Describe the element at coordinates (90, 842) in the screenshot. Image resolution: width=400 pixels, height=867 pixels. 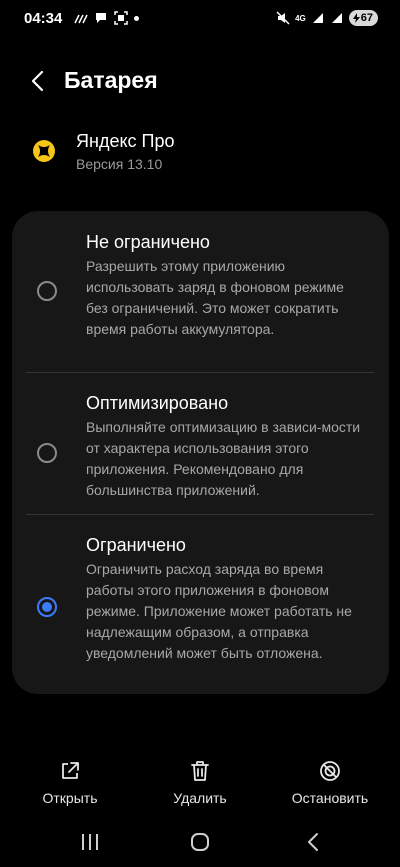
I see `recent-apps-icon` at that location.